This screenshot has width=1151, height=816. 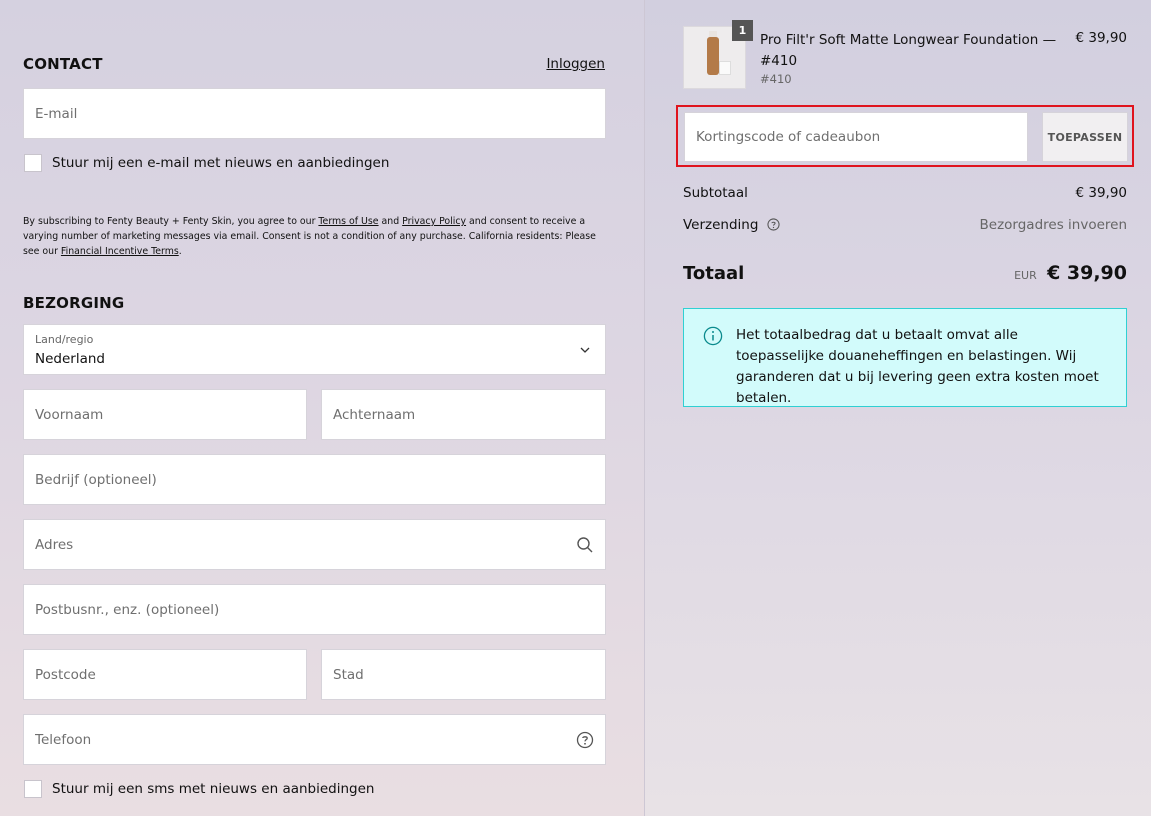 What do you see at coordinates (742, 30) in the screenshot?
I see `quantity-badge: 1` at bounding box center [742, 30].